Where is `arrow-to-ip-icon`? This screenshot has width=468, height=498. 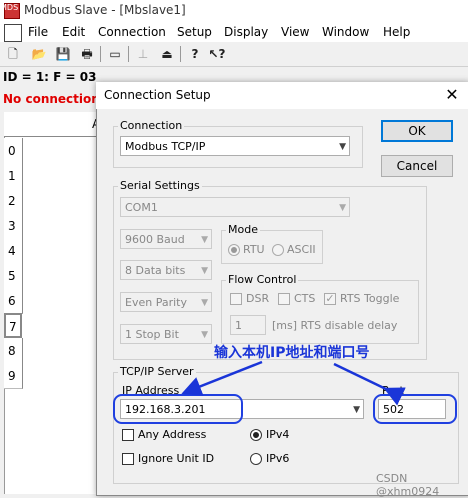 arrow-to-ip-icon is located at coordinates (222, 378).